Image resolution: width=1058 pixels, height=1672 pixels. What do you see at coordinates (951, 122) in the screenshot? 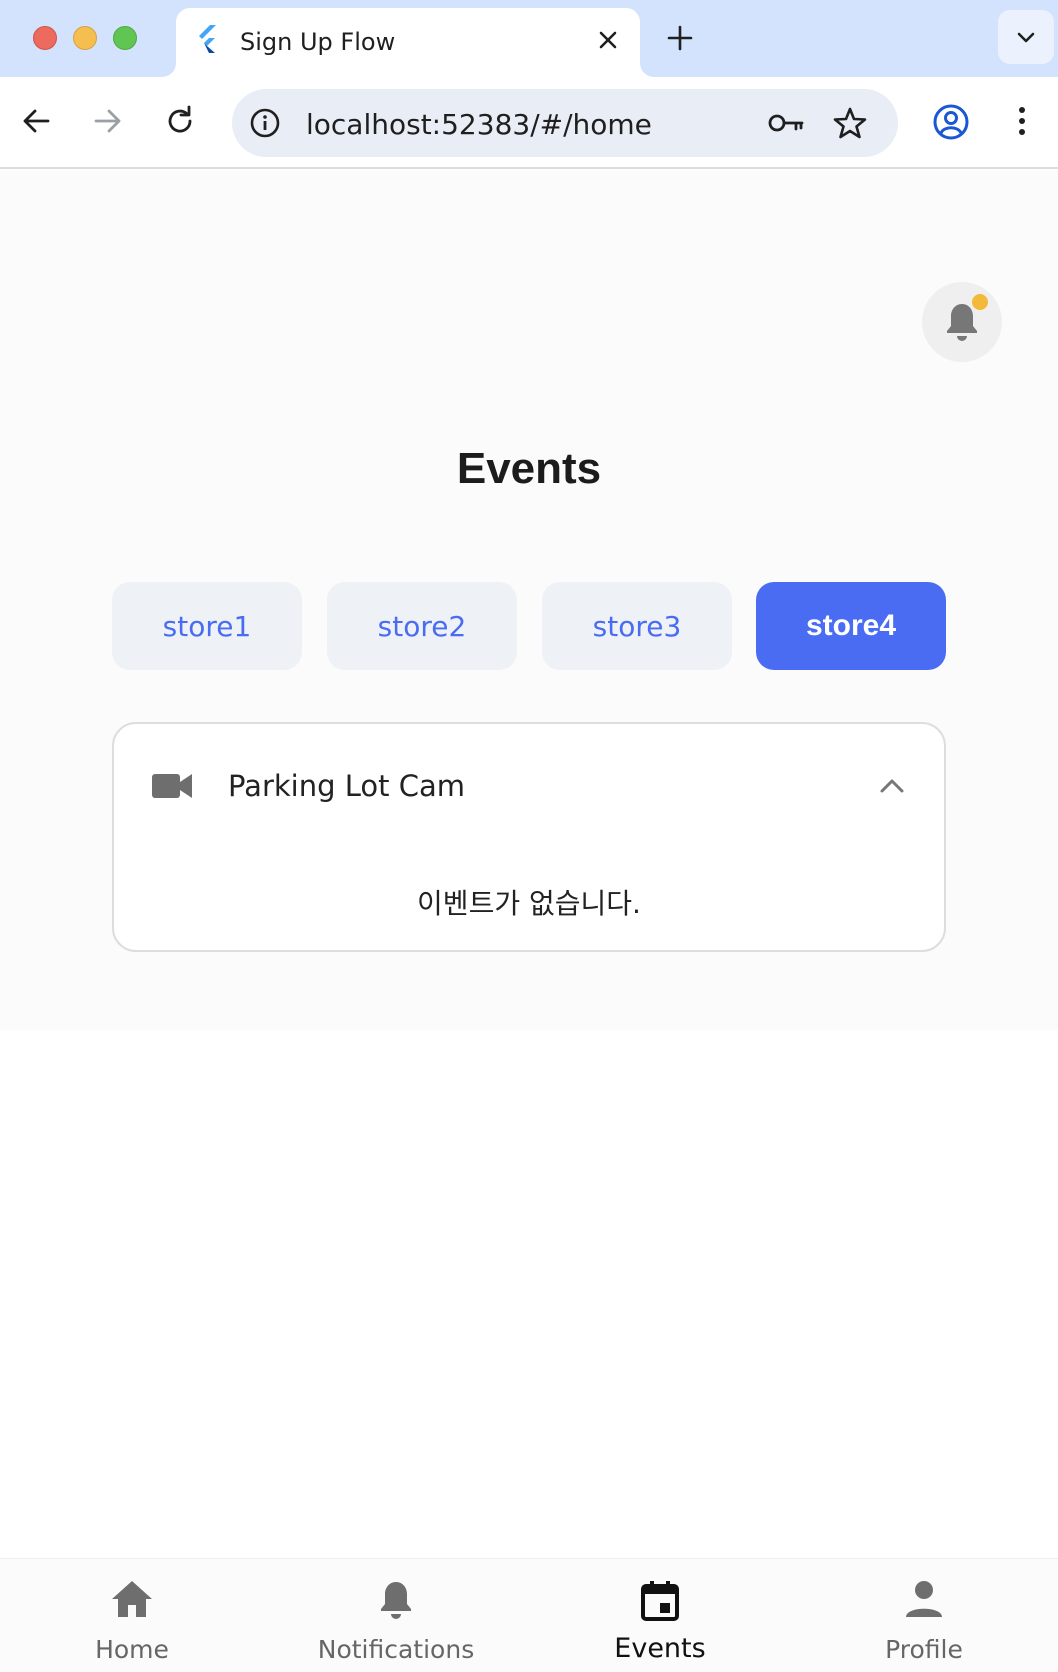
I see `profile-account-icon` at bounding box center [951, 122].